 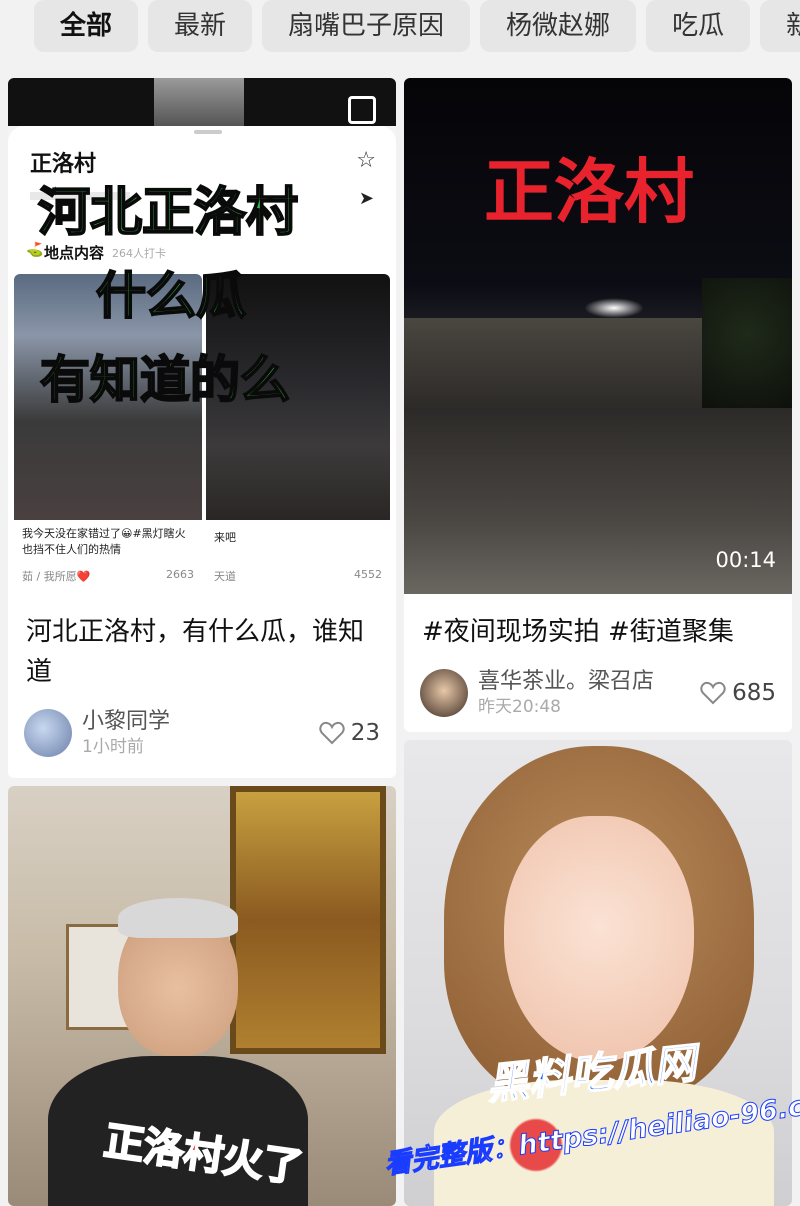 I want to click on mini-post-likes: 2663, so click(x=180, y=574).